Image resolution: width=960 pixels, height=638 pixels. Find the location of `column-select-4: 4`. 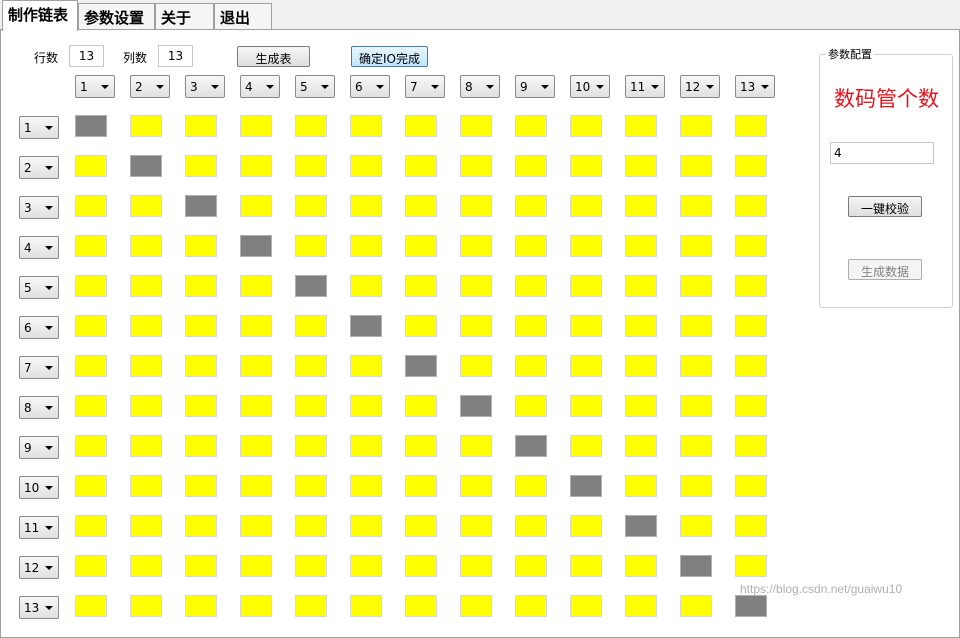

column-select-4: 4 is located at coordinates (260, 86).